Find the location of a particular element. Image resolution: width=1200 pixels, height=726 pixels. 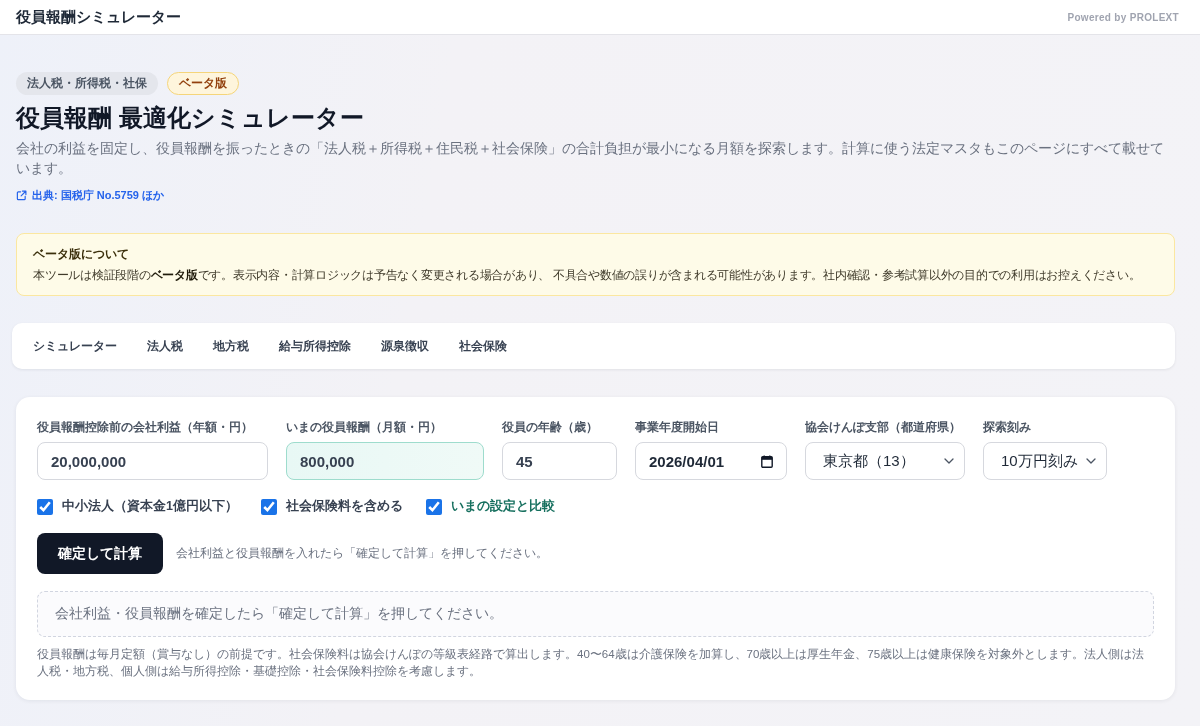

tab: 地方税 is located at coordinates (231, 346).